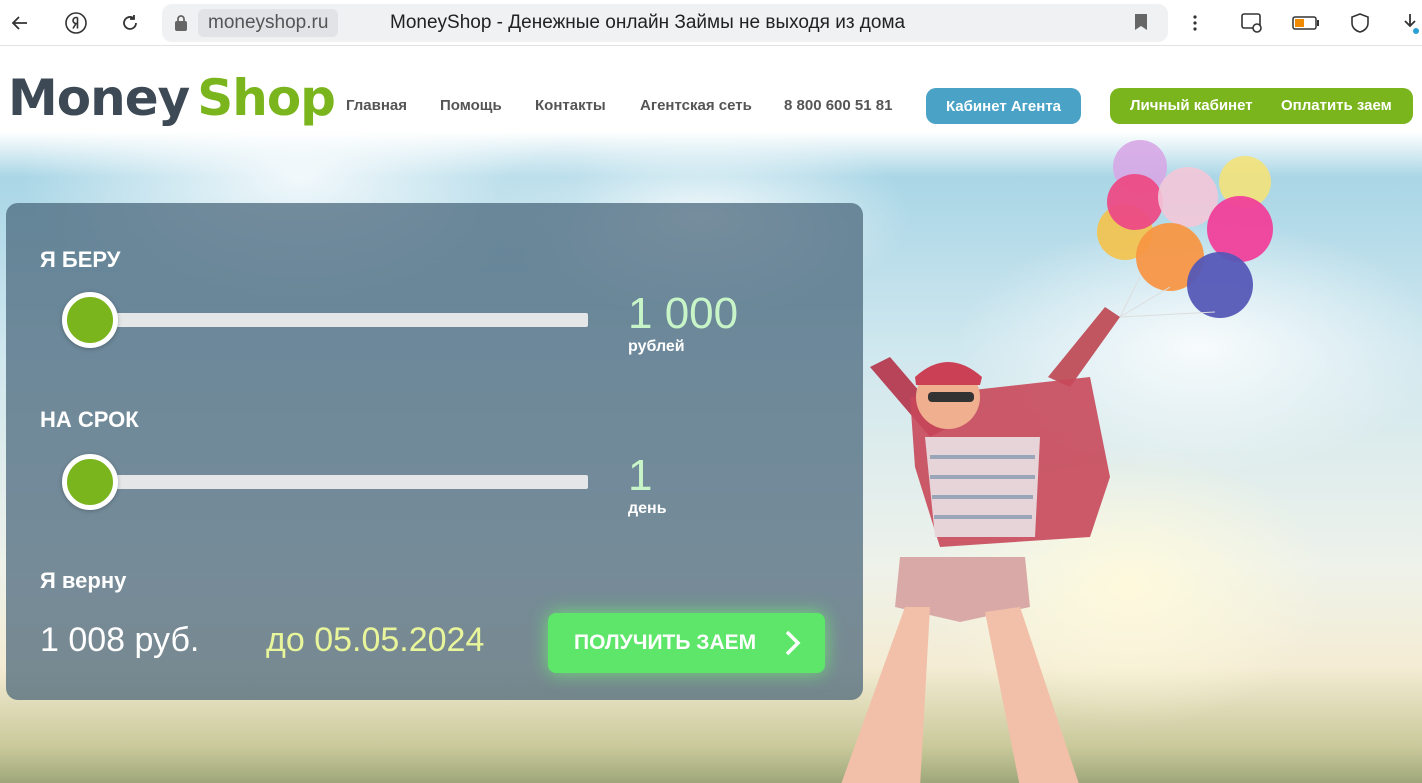 This screenshot has width=1422, height=783. I want to click on nav-agent-network: Агентская сеть, so click(696, 105).